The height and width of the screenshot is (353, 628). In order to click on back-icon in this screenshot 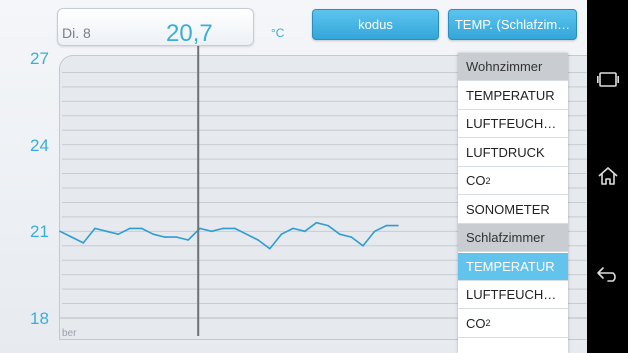, I will do `click(606, 274)`.